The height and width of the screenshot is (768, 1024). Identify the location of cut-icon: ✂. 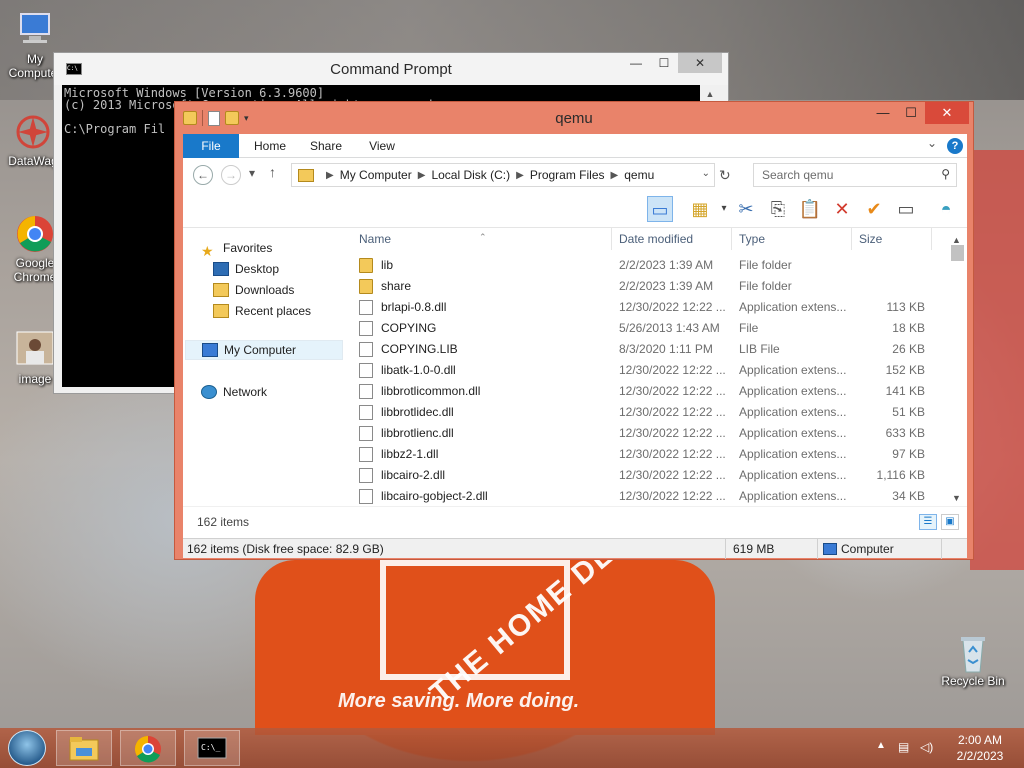
(746, 209).